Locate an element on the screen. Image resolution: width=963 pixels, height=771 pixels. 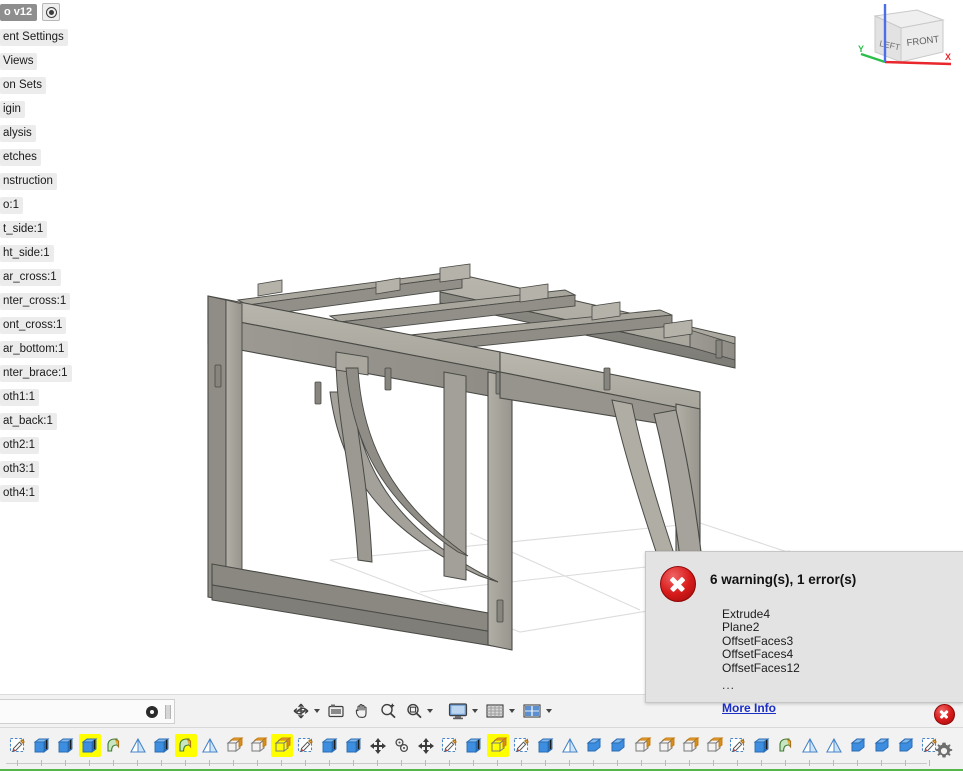
timeline-bar is located at coordinates (481, 749).